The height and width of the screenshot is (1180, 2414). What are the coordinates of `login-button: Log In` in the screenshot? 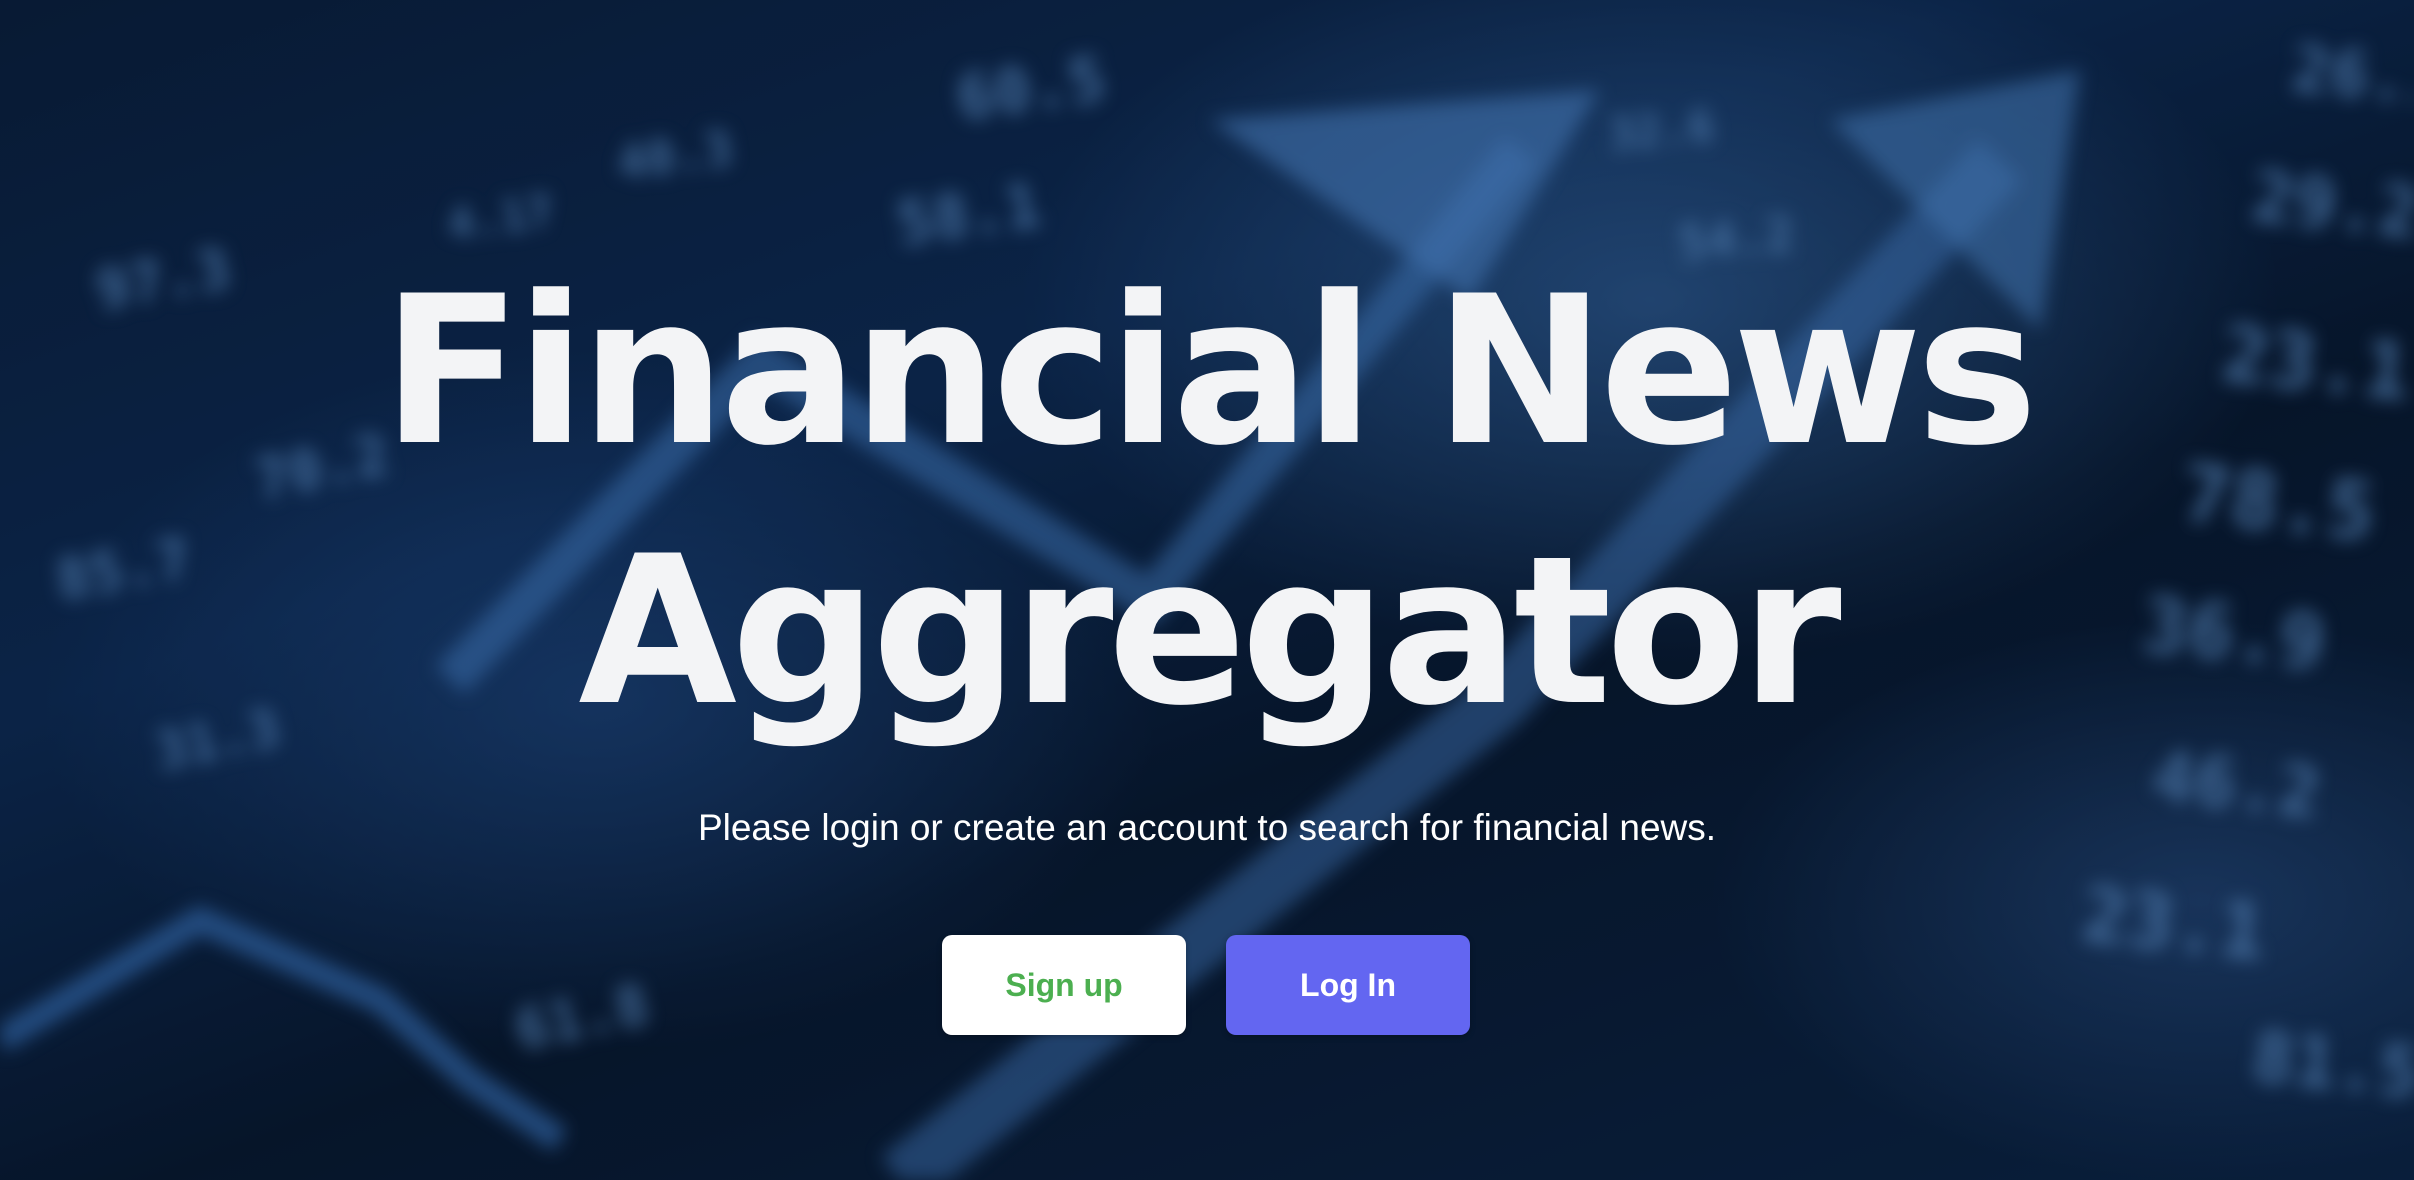 It's located at (1348, 985).